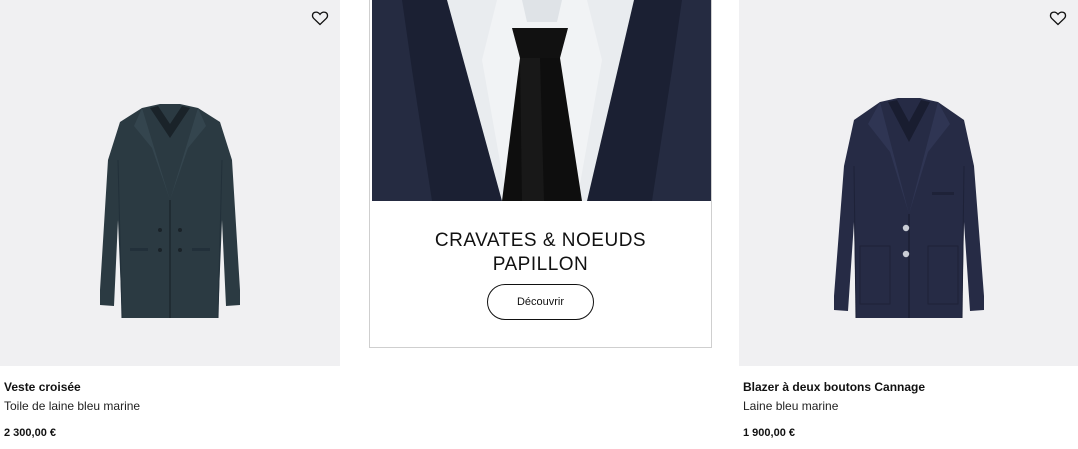  Describe the element at coordinates (910, 387) in the screenshot. I see `product-name: Blazer à deux boutons Cannage` at that location.